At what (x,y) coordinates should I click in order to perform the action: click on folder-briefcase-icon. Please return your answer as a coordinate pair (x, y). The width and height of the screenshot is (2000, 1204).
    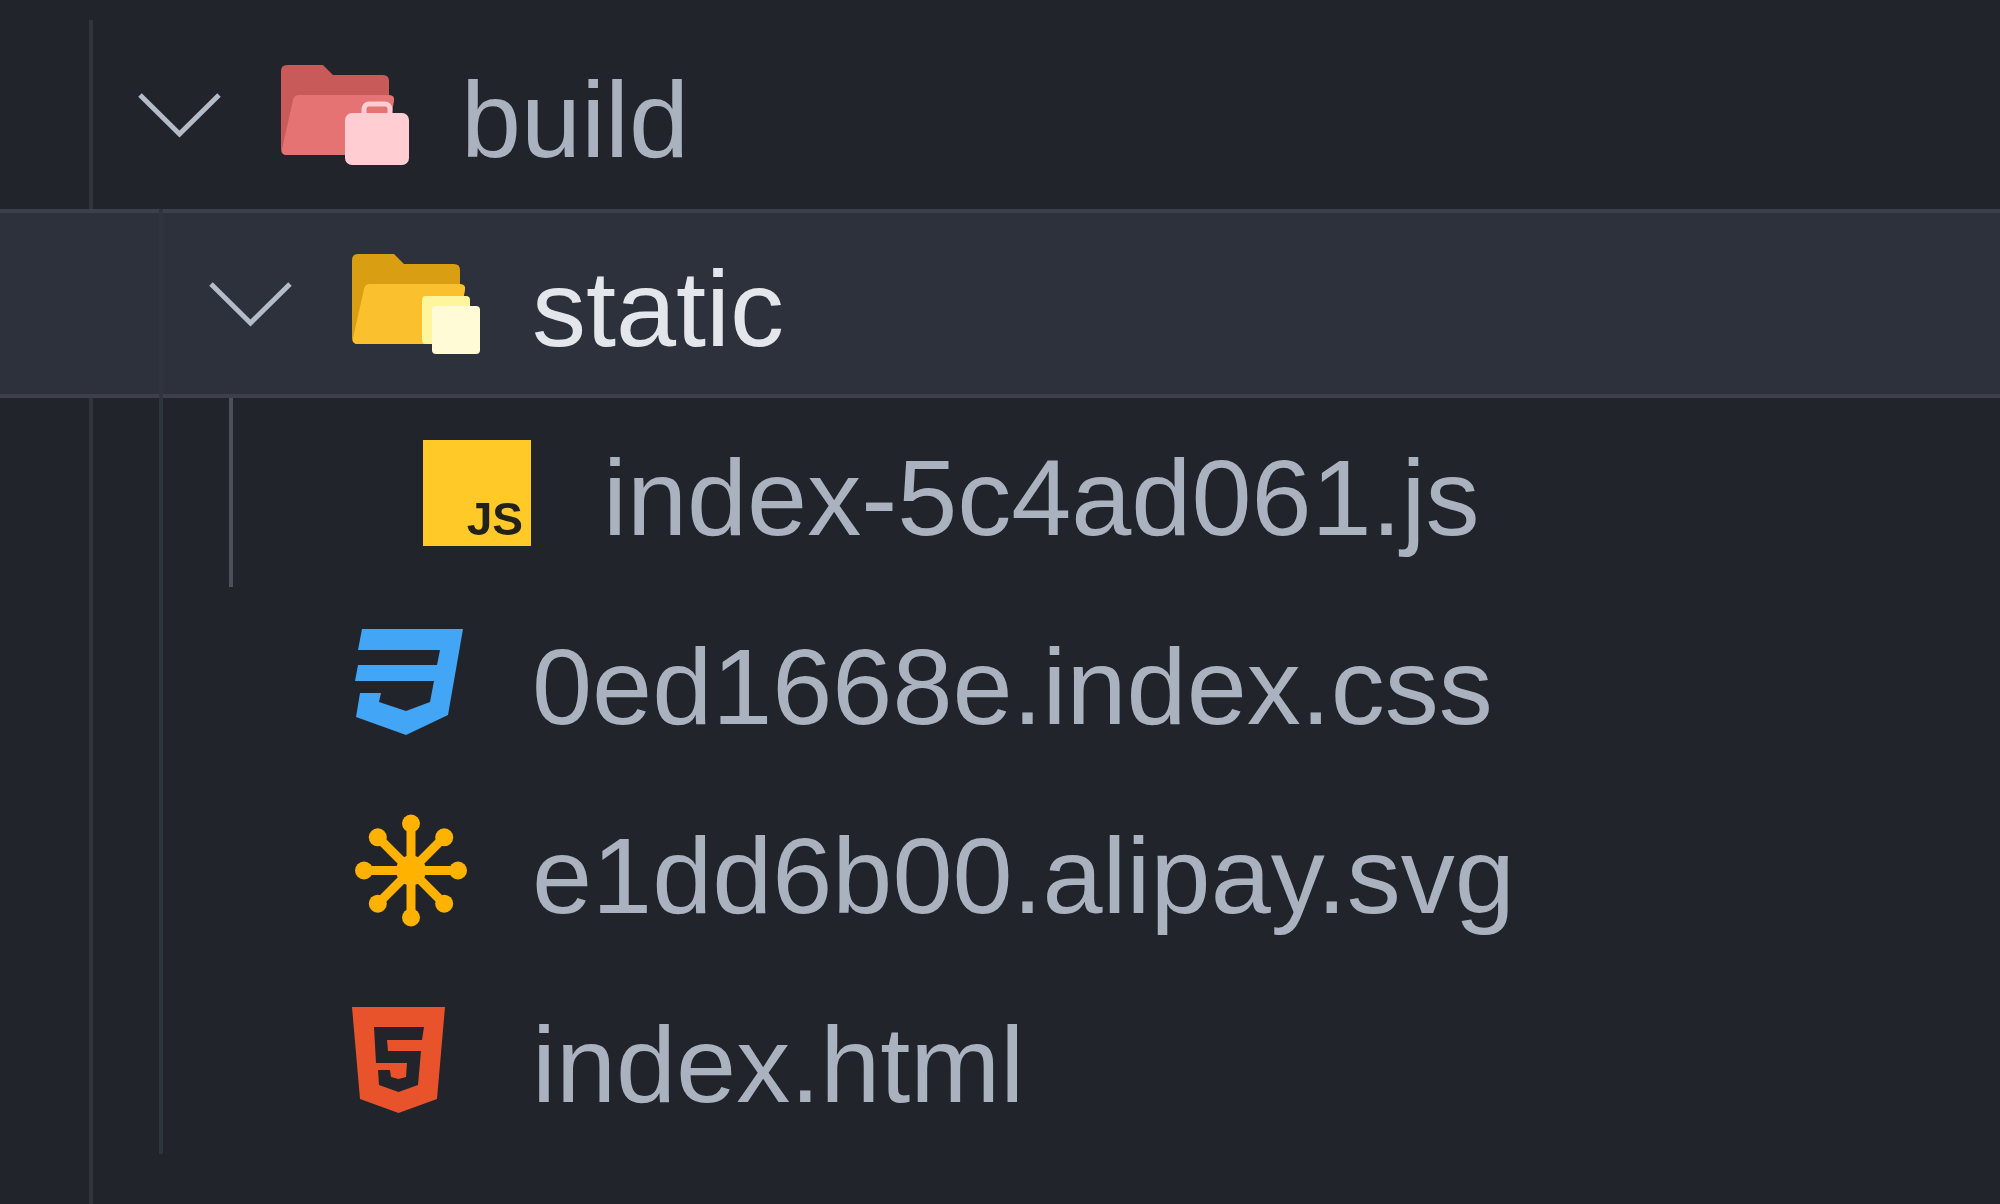
    Looking at the image, I should click on (345, 114).